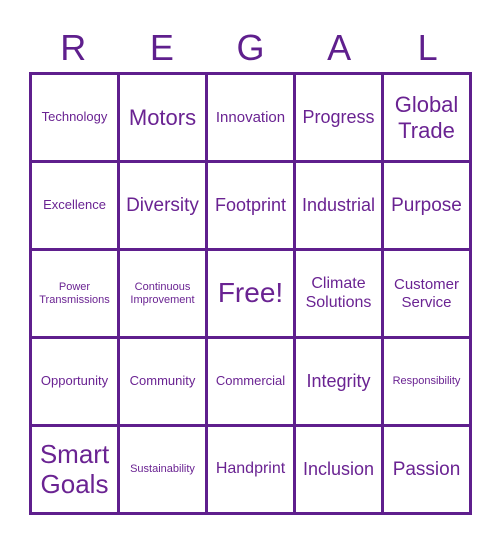 The image size is (501, 544). I want to click on bingo-cell: Progress, so click(338, 117).